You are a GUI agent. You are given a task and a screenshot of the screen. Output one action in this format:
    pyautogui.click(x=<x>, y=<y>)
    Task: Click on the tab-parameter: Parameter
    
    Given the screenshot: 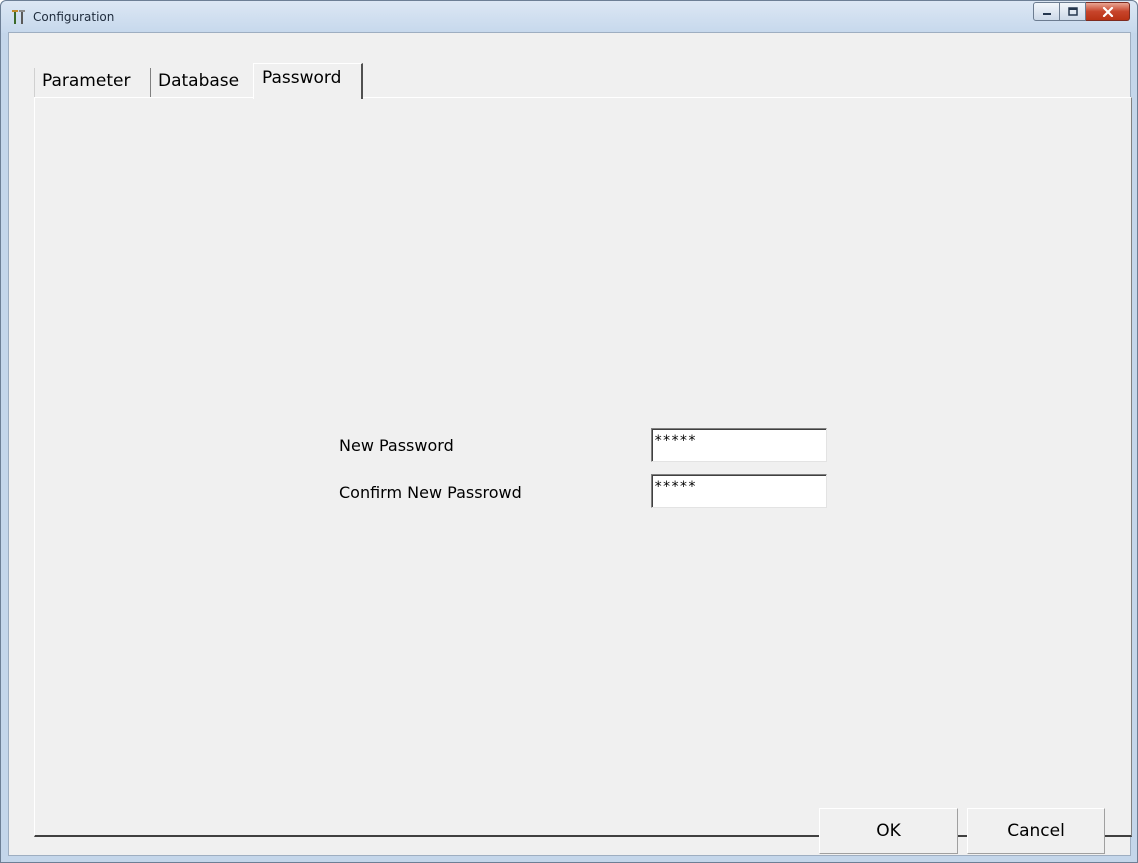 What is the action you would take?
    pyautogui.click(x=92, y=83)
    